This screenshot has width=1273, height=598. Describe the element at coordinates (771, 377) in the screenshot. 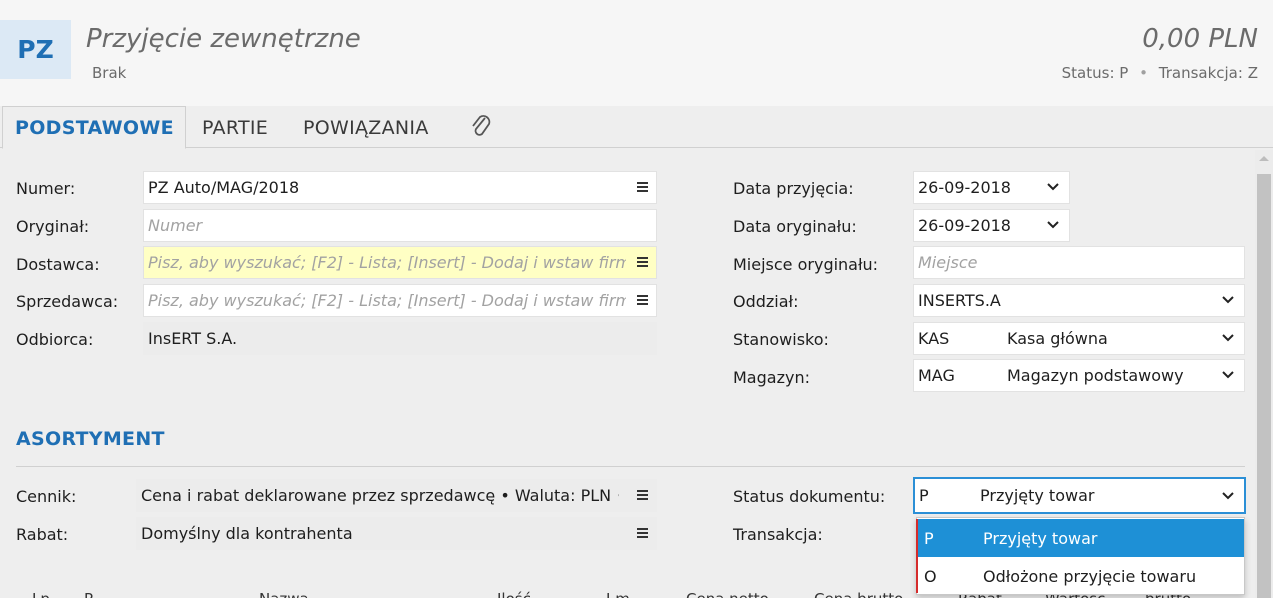

I see `magazyn-label: Magazyn:` at that location.